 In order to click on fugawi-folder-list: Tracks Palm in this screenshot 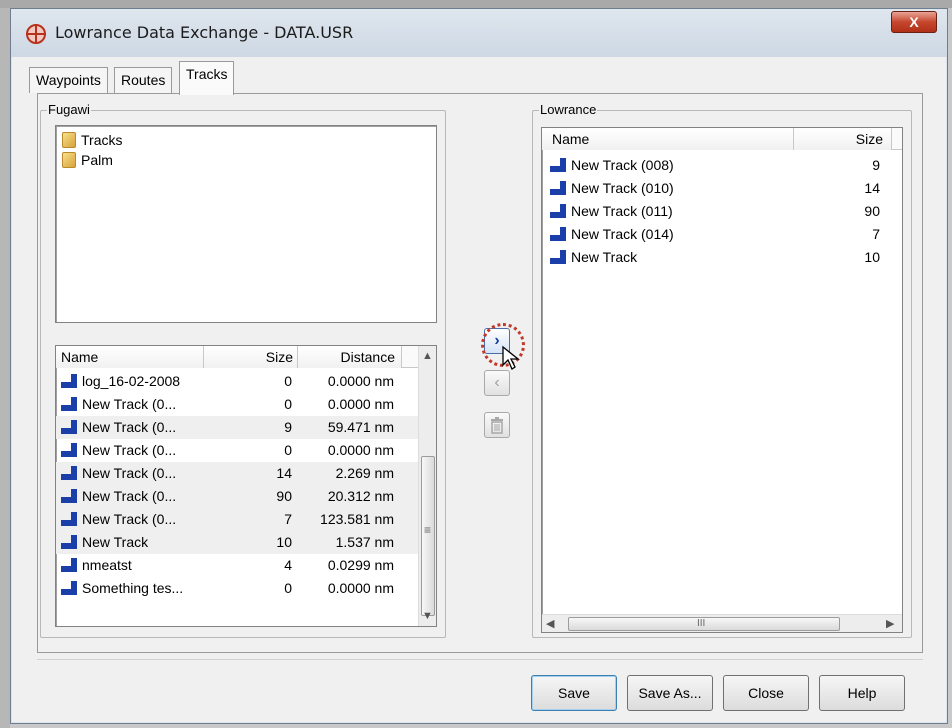, I will do `click(246, 224)`.